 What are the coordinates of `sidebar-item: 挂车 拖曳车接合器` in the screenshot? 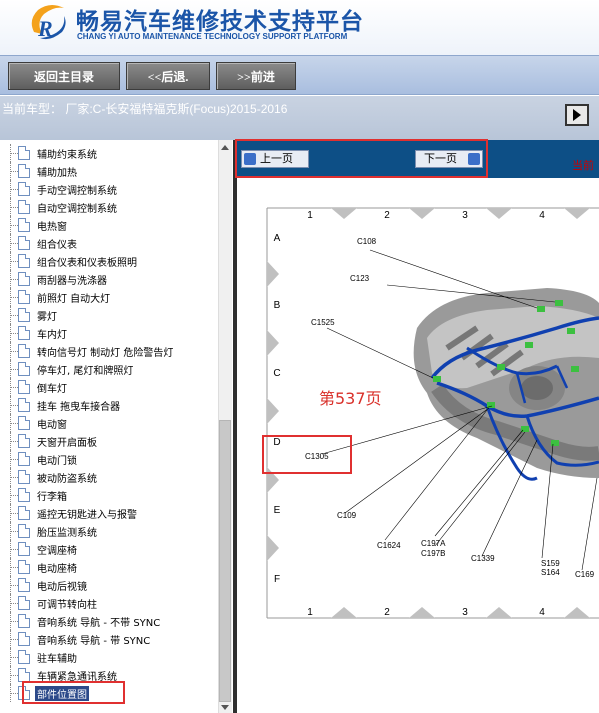 It's located at (109, 405).